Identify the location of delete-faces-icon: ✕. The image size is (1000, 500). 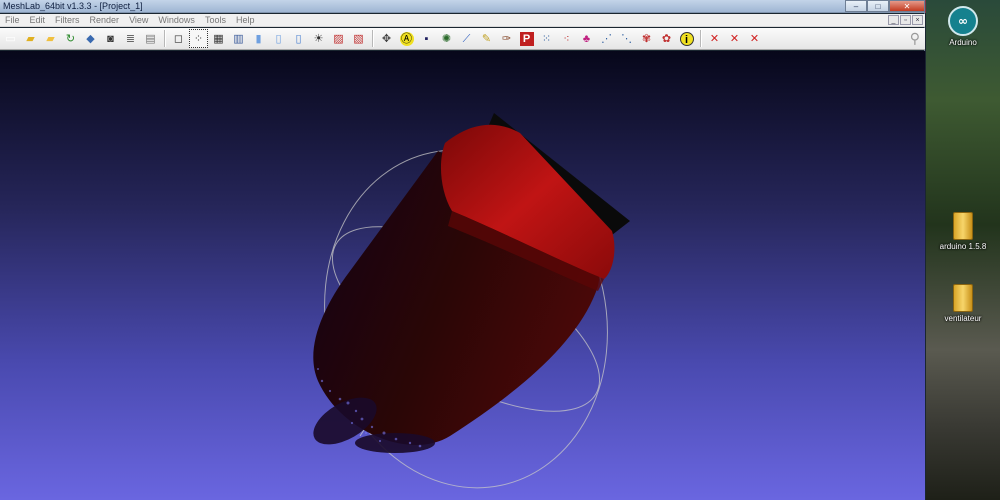
(734, 38).